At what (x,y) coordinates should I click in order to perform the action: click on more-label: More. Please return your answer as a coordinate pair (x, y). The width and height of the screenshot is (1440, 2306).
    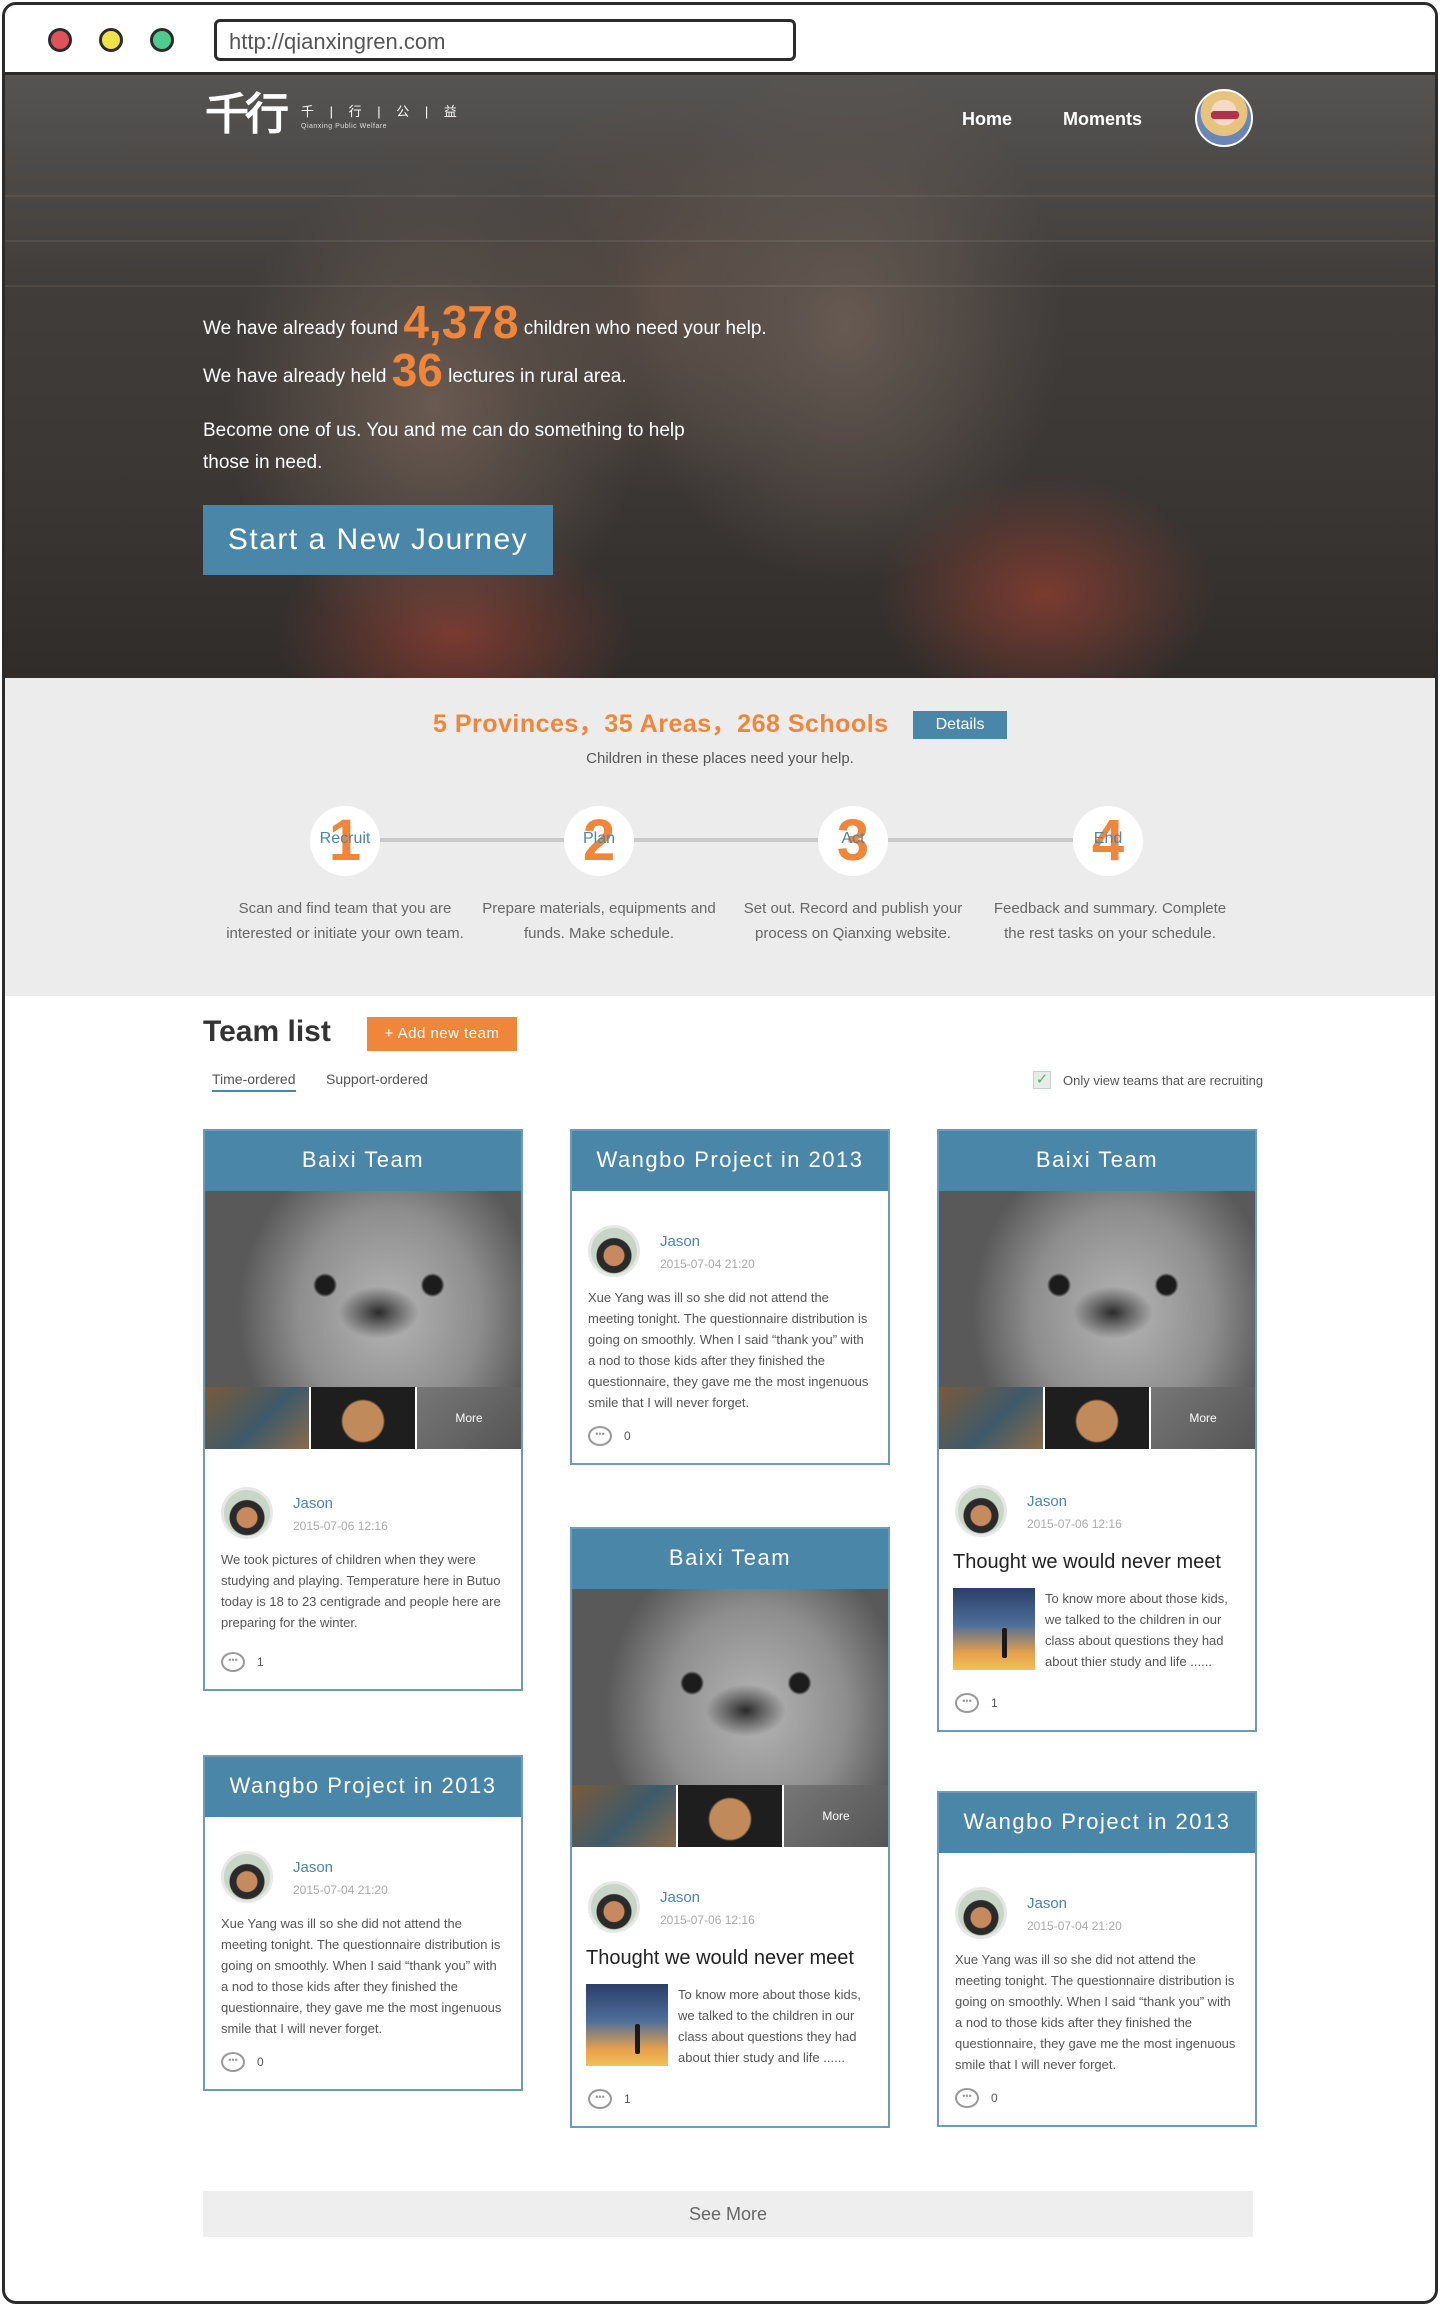
    Looking at the image, I should click on (1203, 1418).